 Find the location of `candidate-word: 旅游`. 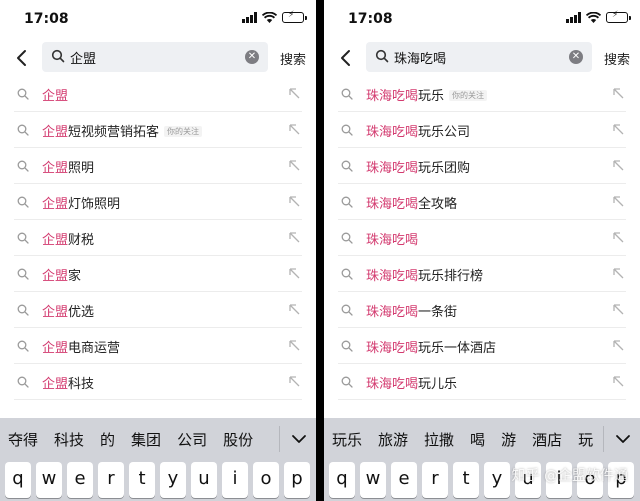

candidate-word: 旅游 is located at coordinates (393, 439).